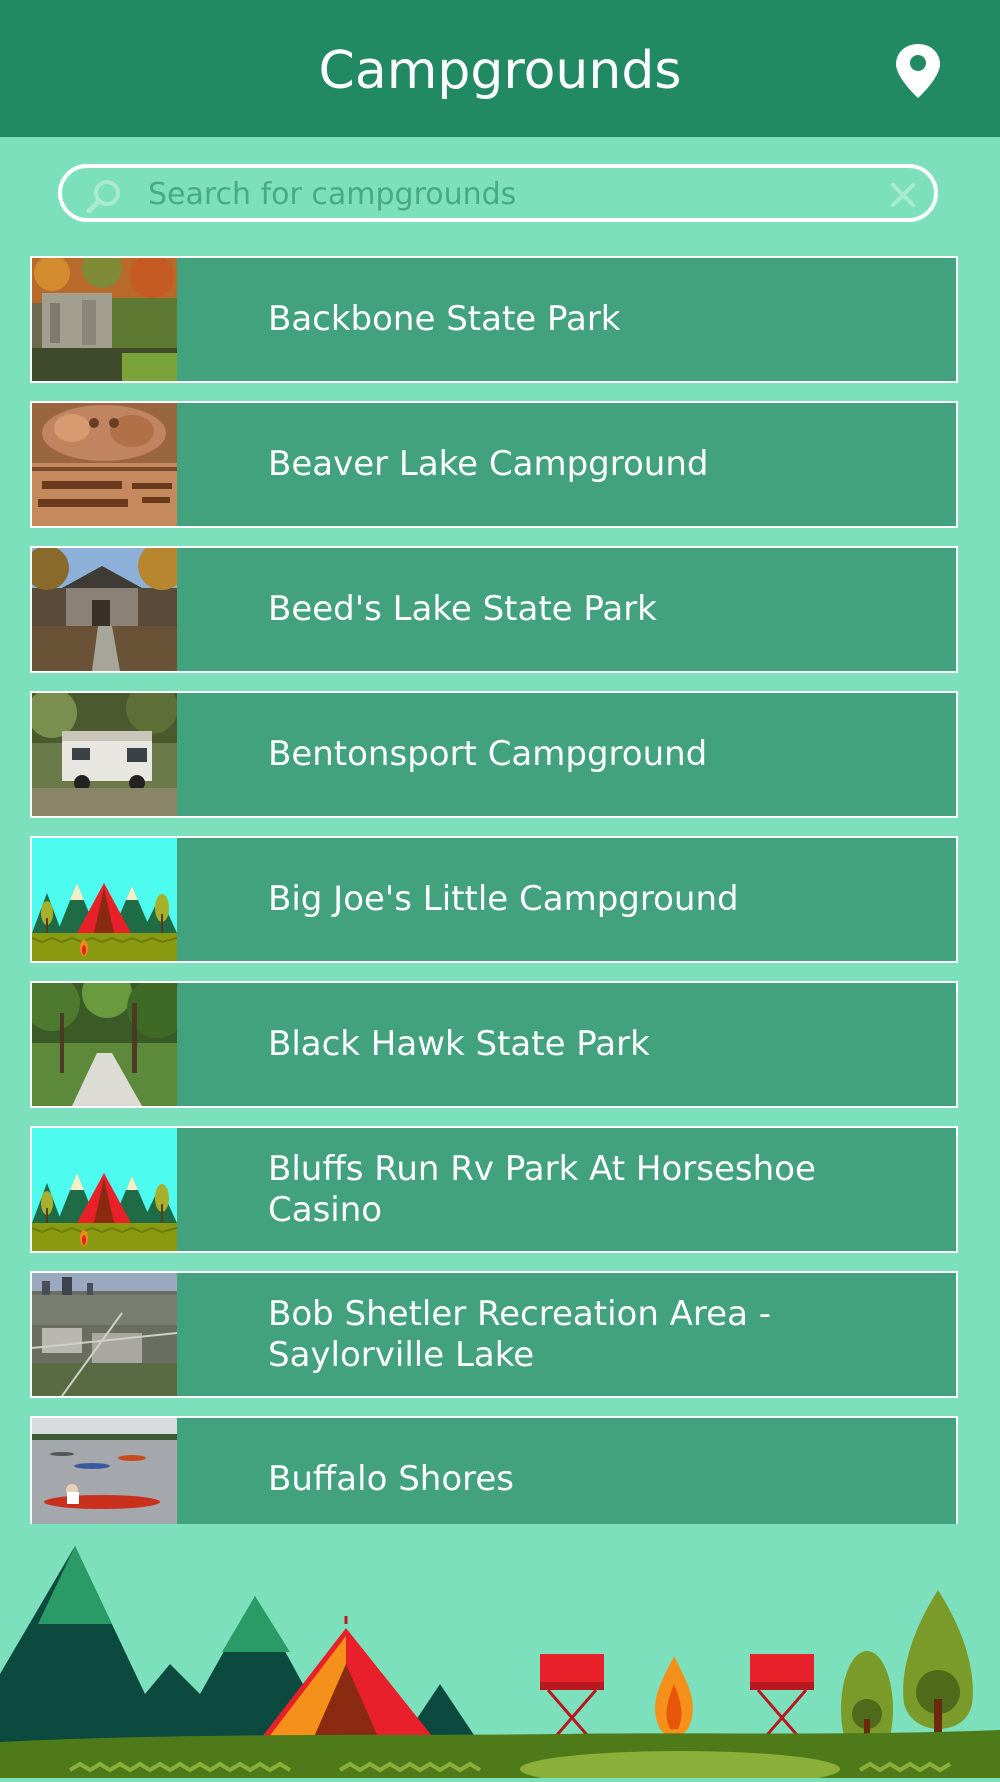 The width and height of the screenshot is (1000, 1782). What do you see at coordinates (459, 1044) in the screenshot?
I see `campground-name: Black Hawk State Park` at bounding box center [459, 1044].